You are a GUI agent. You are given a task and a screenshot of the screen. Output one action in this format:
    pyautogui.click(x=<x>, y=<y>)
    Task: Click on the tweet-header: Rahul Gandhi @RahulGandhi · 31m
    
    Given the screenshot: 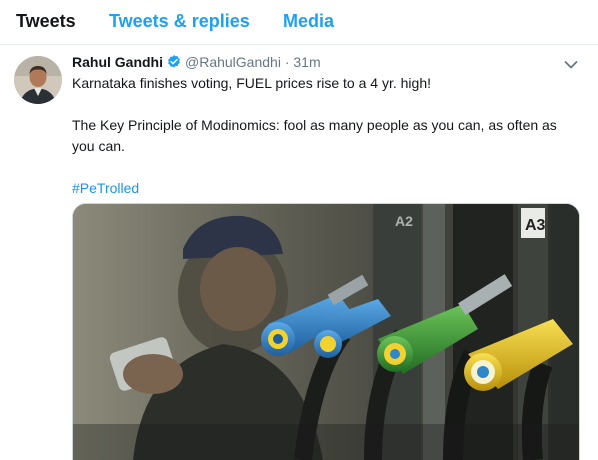 What is the action you would take?
    pyautogui.click(x=196, y=63)
    